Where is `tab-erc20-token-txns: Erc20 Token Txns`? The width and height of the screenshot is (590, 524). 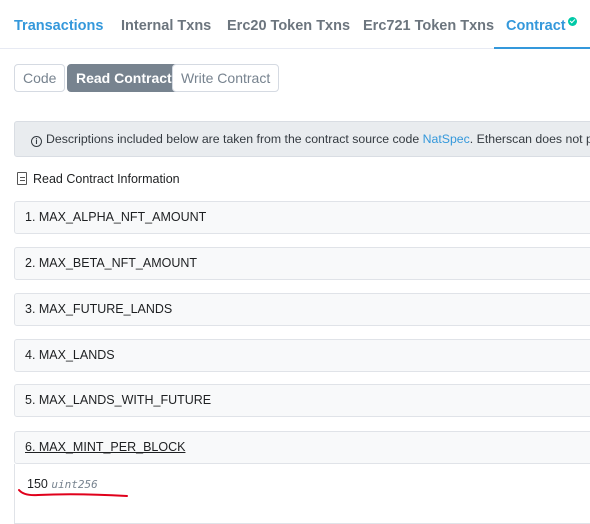
tab-erc20-token-txns: Erc20 Token Txns is located at coordinates (288, 24).